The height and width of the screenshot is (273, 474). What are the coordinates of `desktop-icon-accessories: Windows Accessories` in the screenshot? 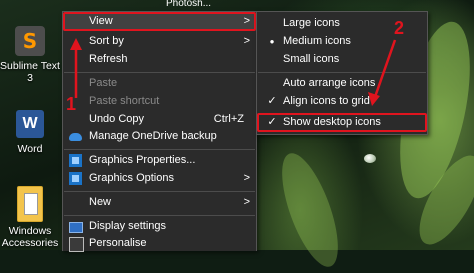 It's located at (30, 217).